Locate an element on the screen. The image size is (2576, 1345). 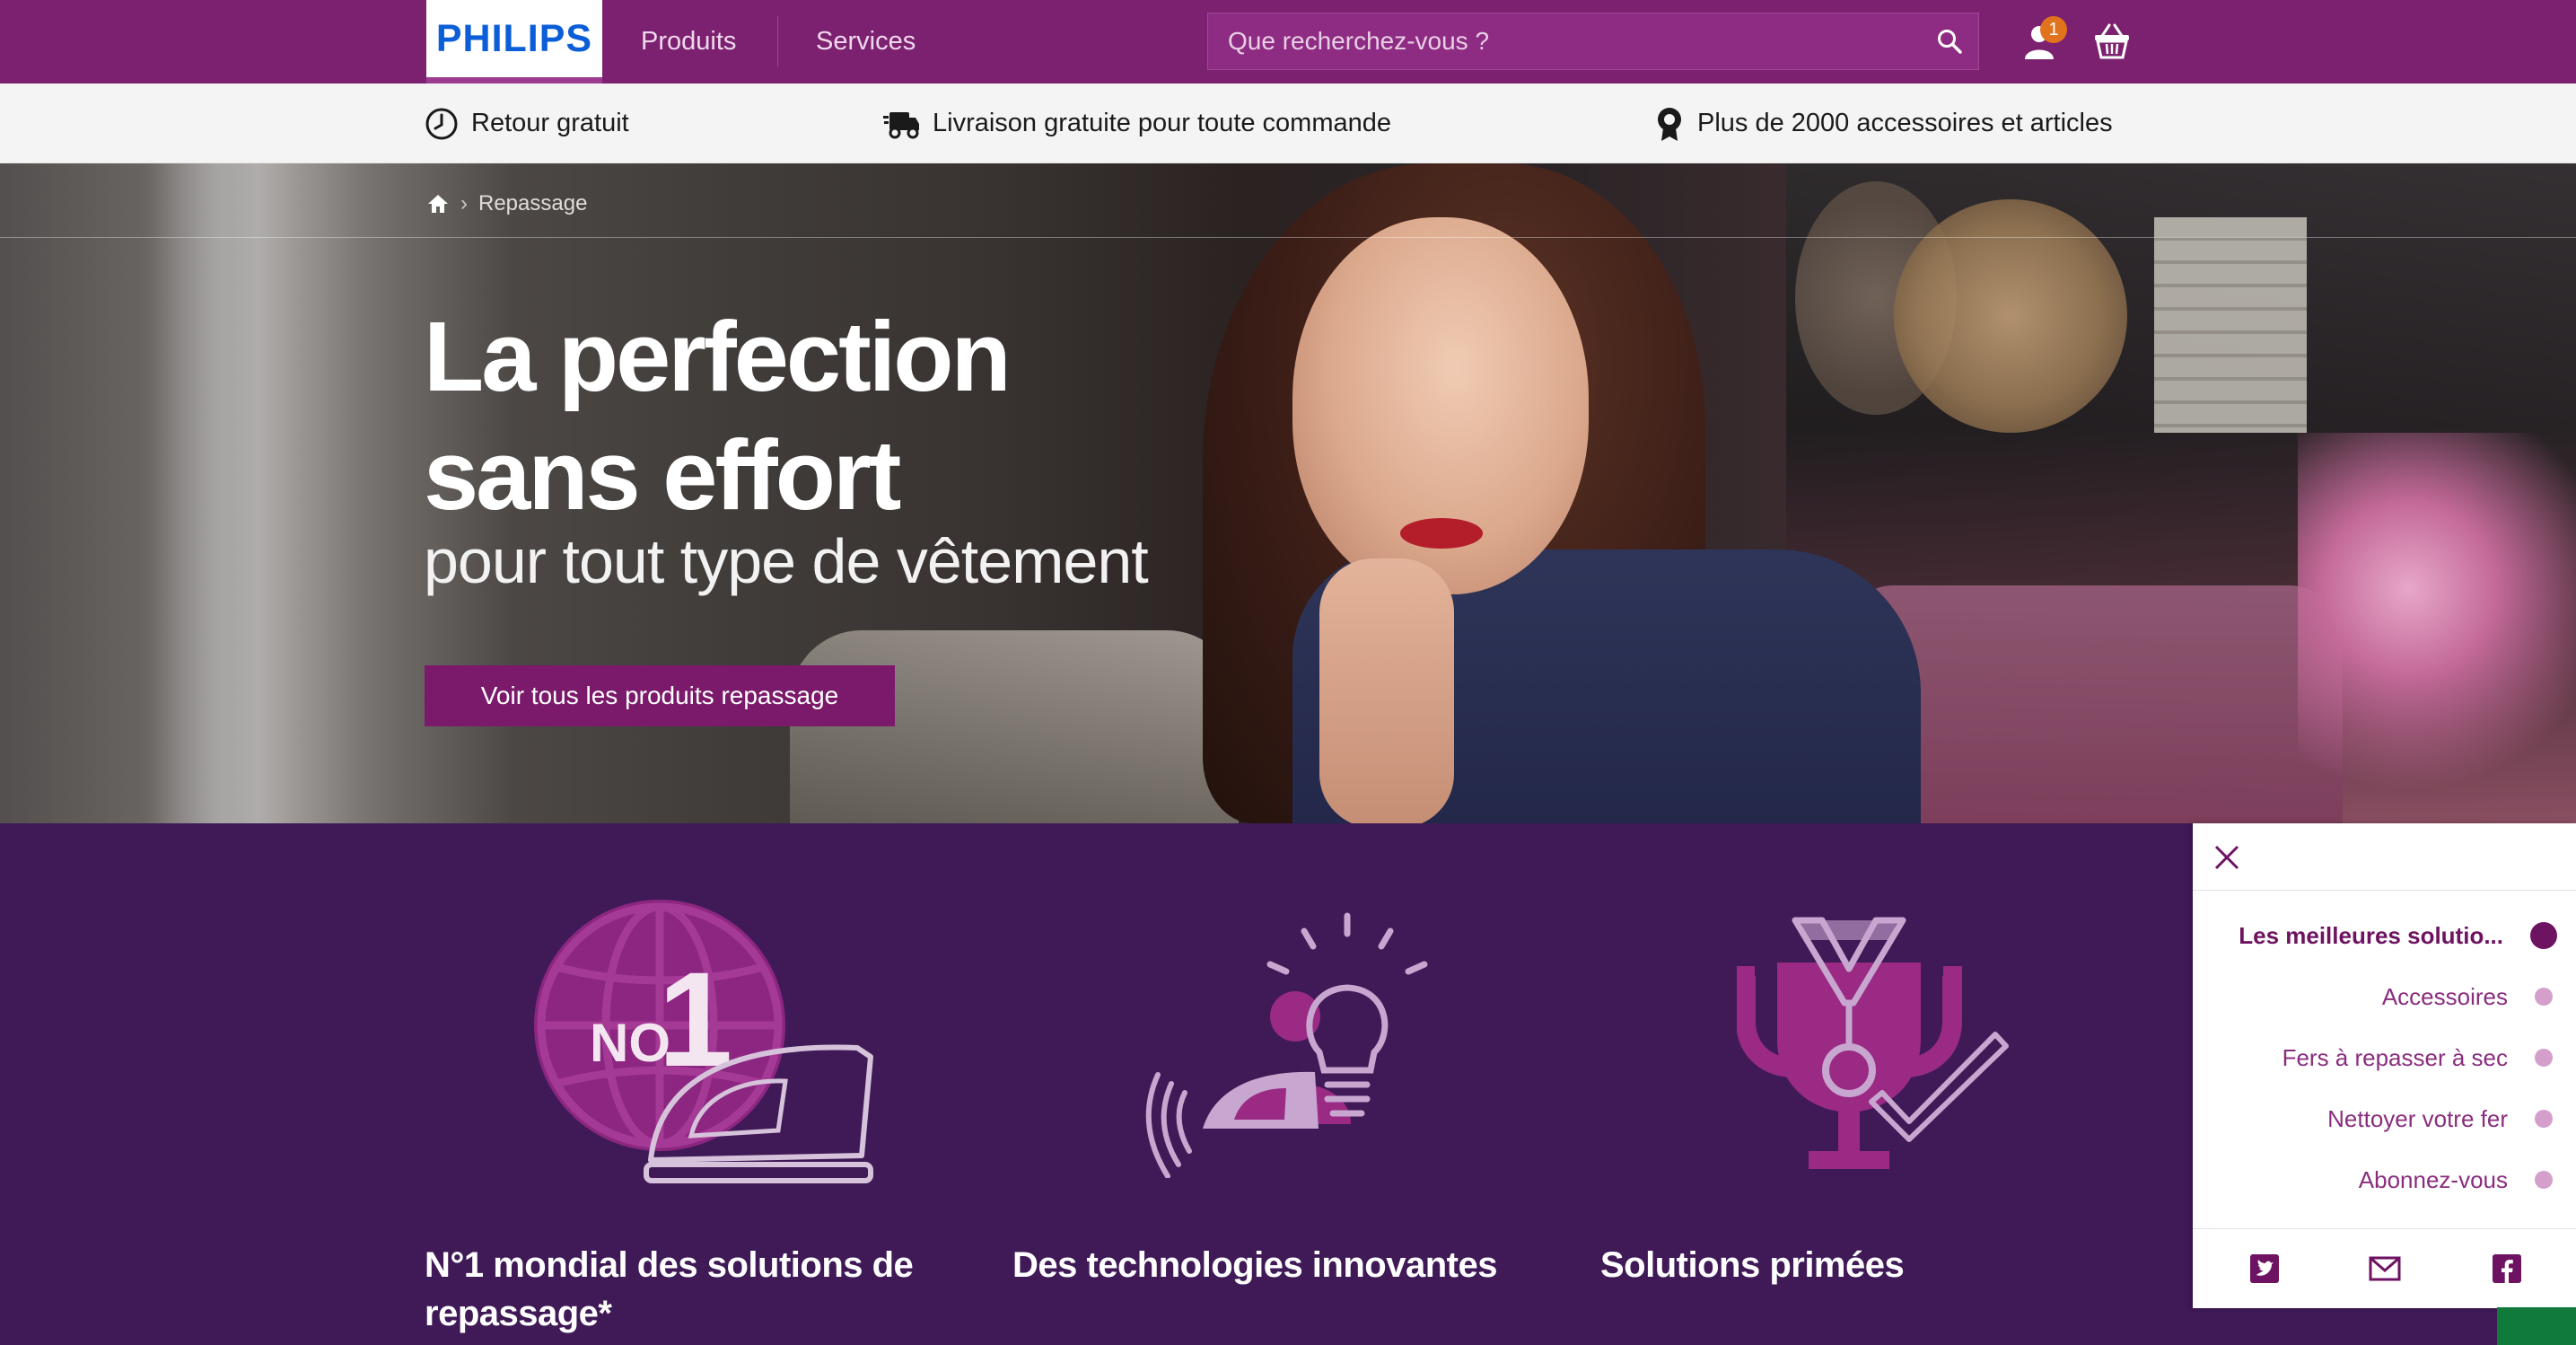
usp-accessories: Plus de 2000 accessoires et articles is located at coordinates (1883, 123).